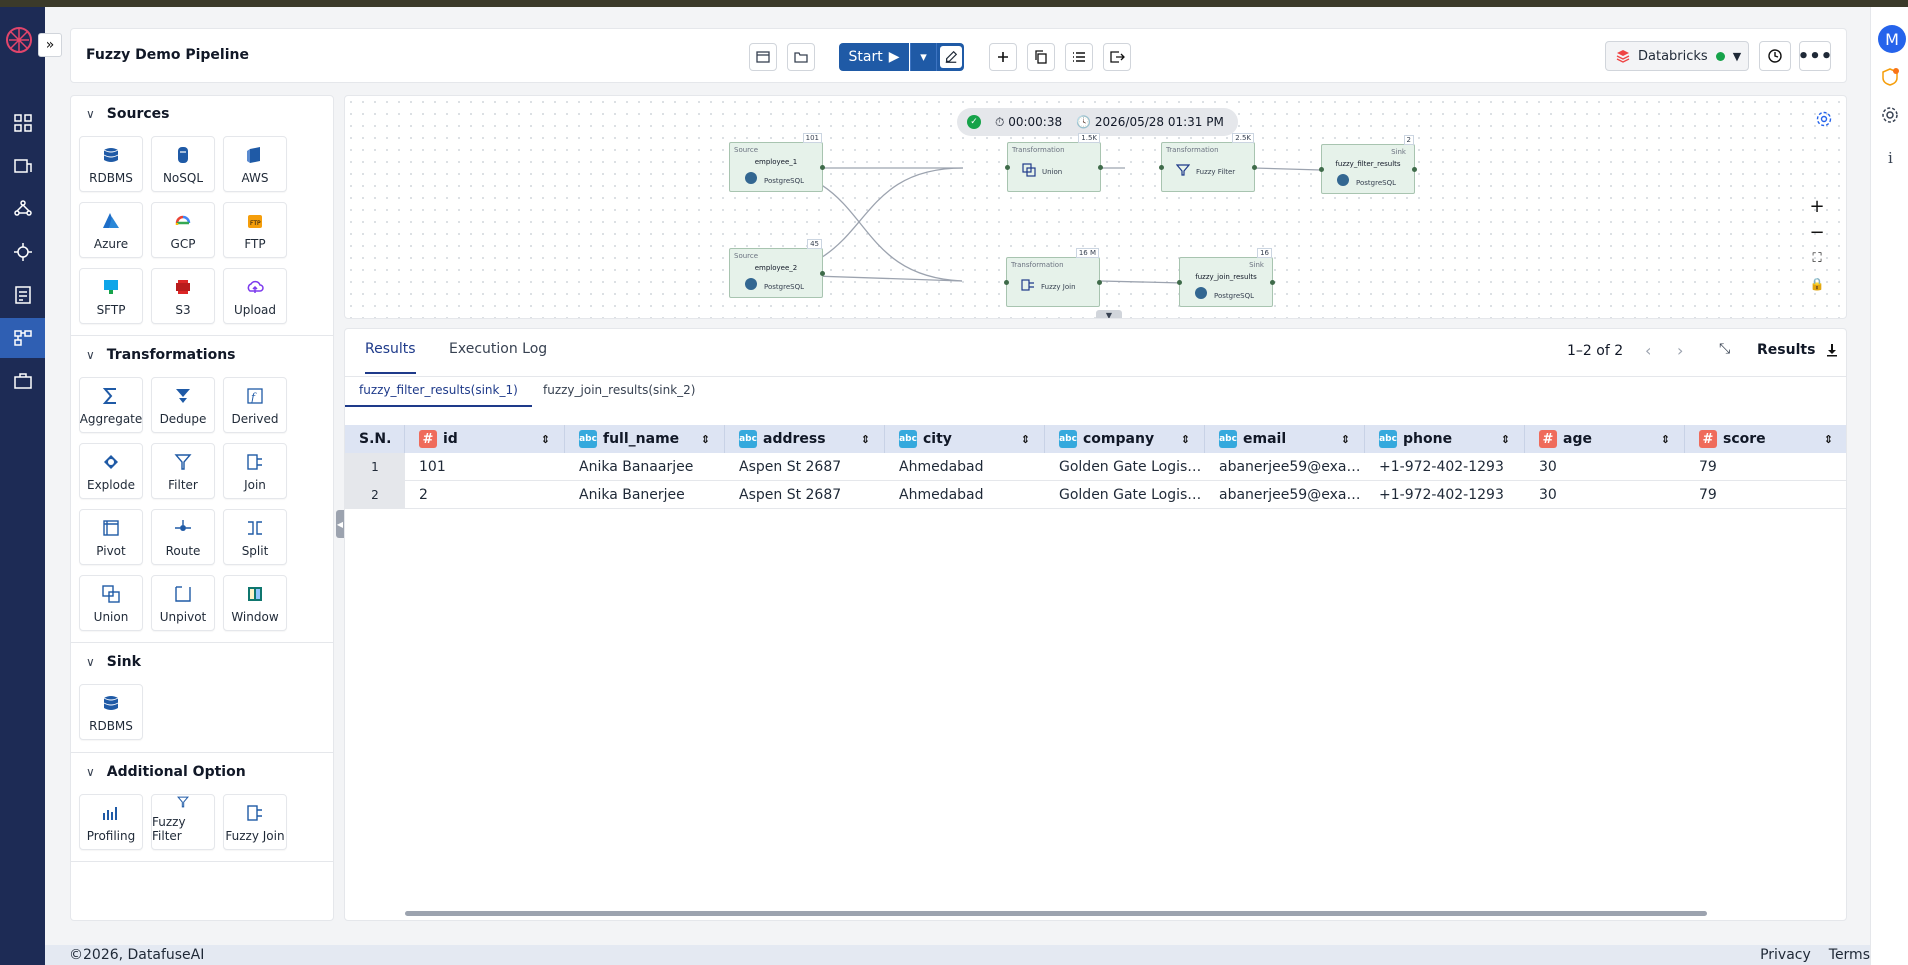  Describe the element at coordinates (950, 57) in the screenshot. I see `edit-pipeline-button` at that location.